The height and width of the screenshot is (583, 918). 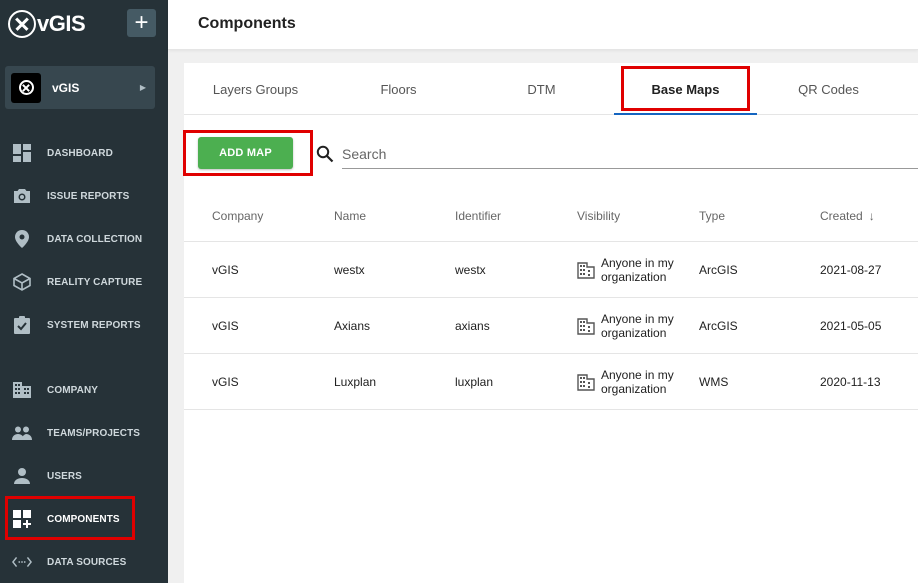 What do you see at coordinates (95, 239) in the screenshot?
I see `sidebar-item-label: DATA COLLECTION` at bounding box center [95, 239].